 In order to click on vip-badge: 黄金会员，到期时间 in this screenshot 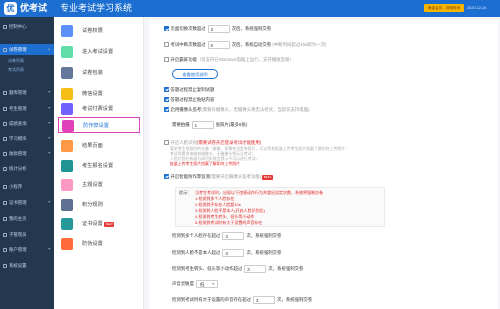, I will do `click(444, 8)`.